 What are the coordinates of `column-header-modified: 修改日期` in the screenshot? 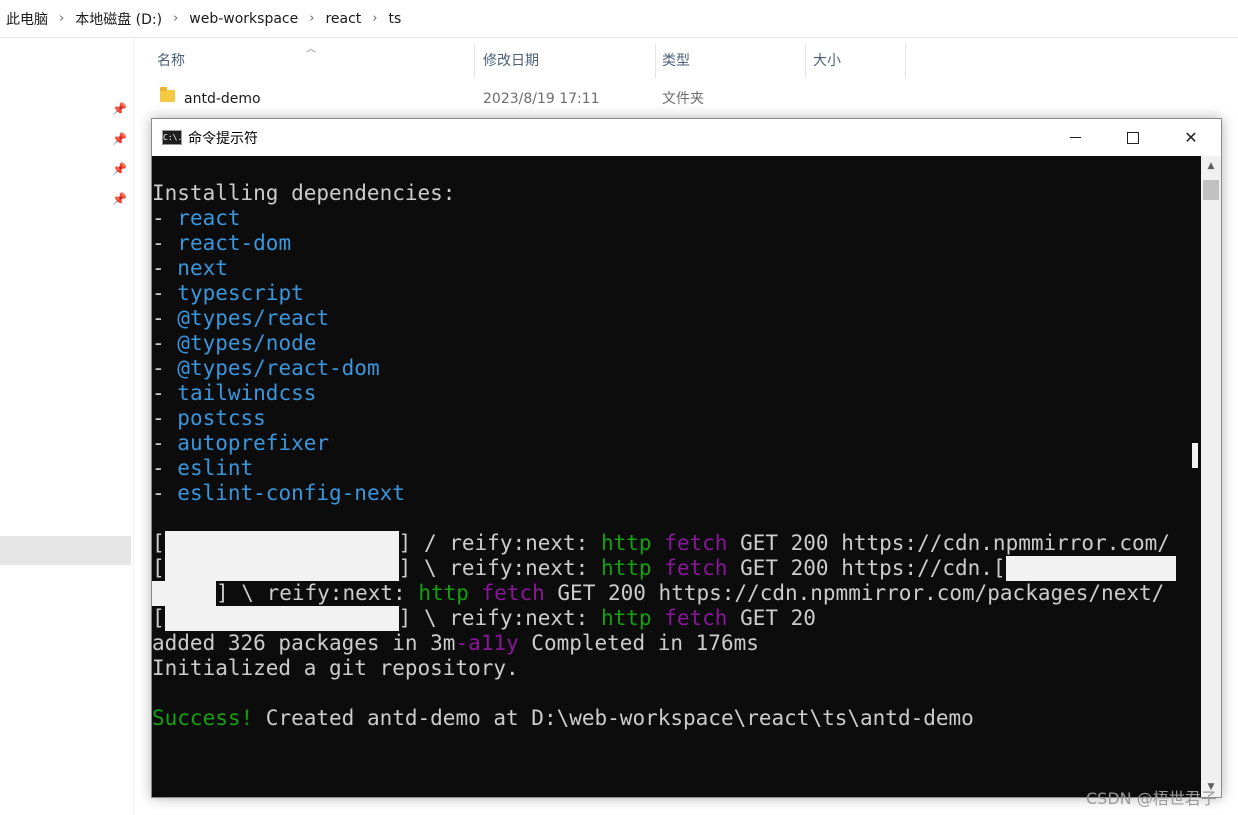 It's located at (511, 61).